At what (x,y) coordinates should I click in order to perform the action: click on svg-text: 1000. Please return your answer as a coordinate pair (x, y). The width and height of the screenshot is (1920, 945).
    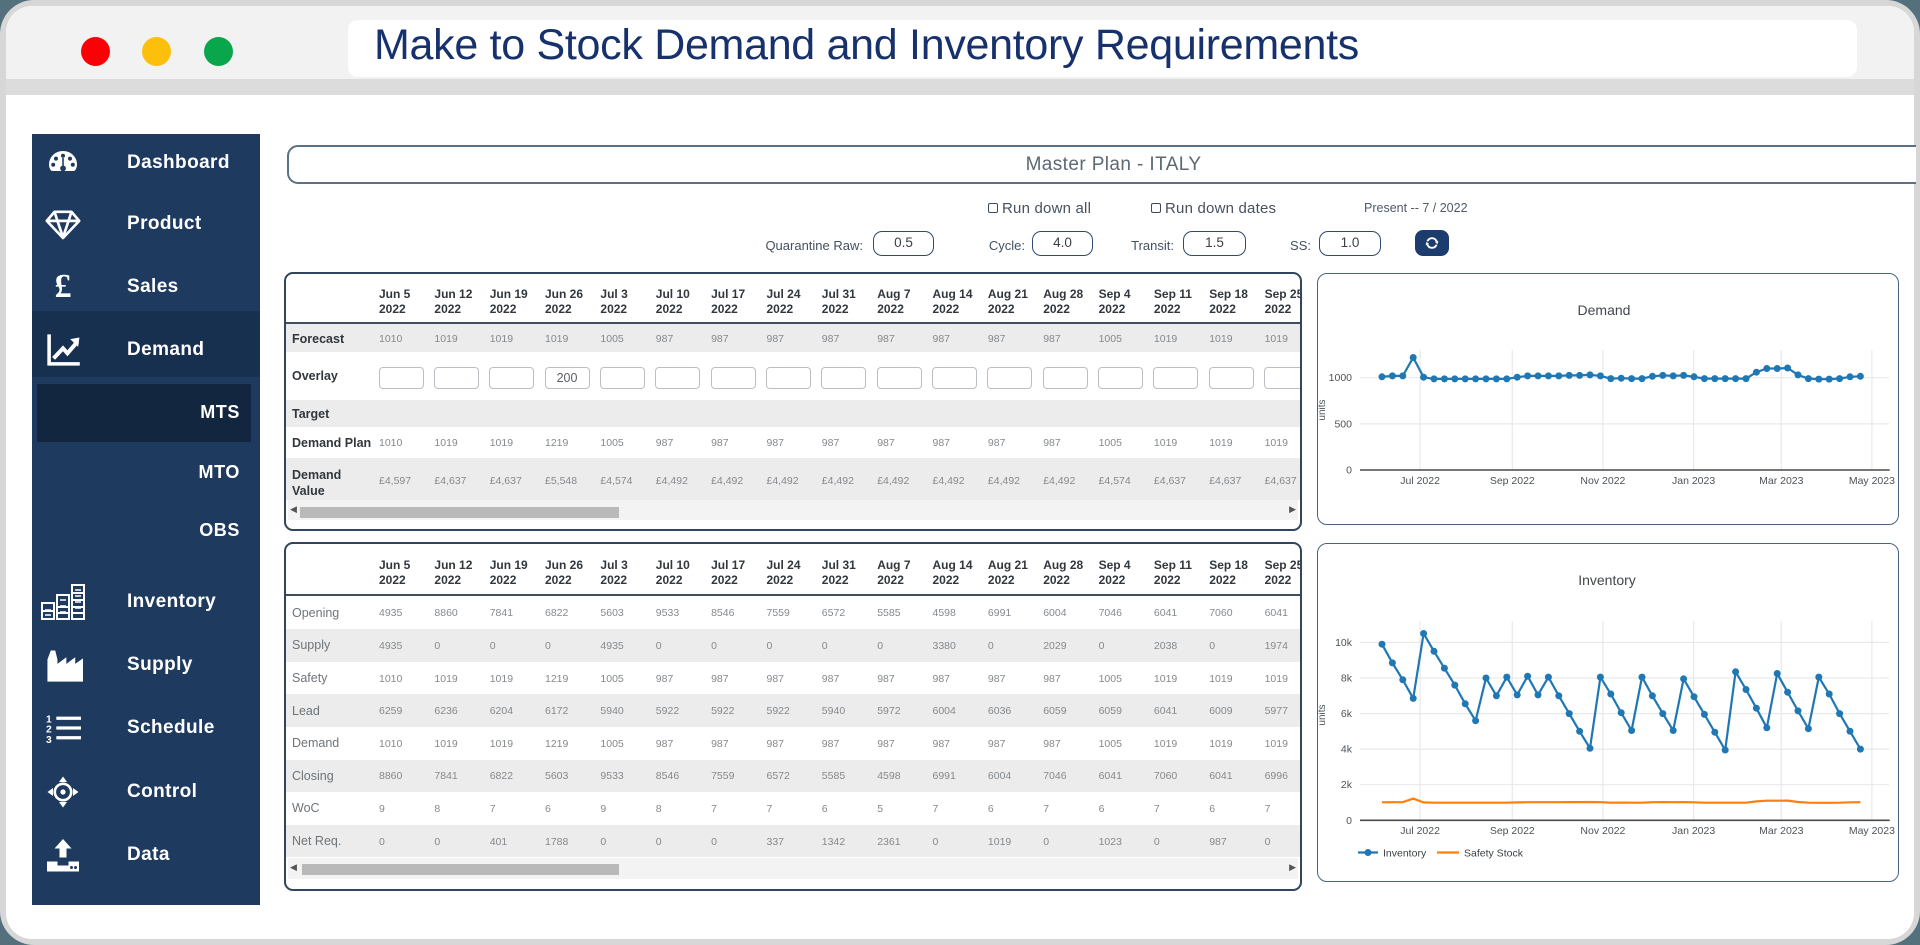
    Looking at the image, I should click on (1341, 378).